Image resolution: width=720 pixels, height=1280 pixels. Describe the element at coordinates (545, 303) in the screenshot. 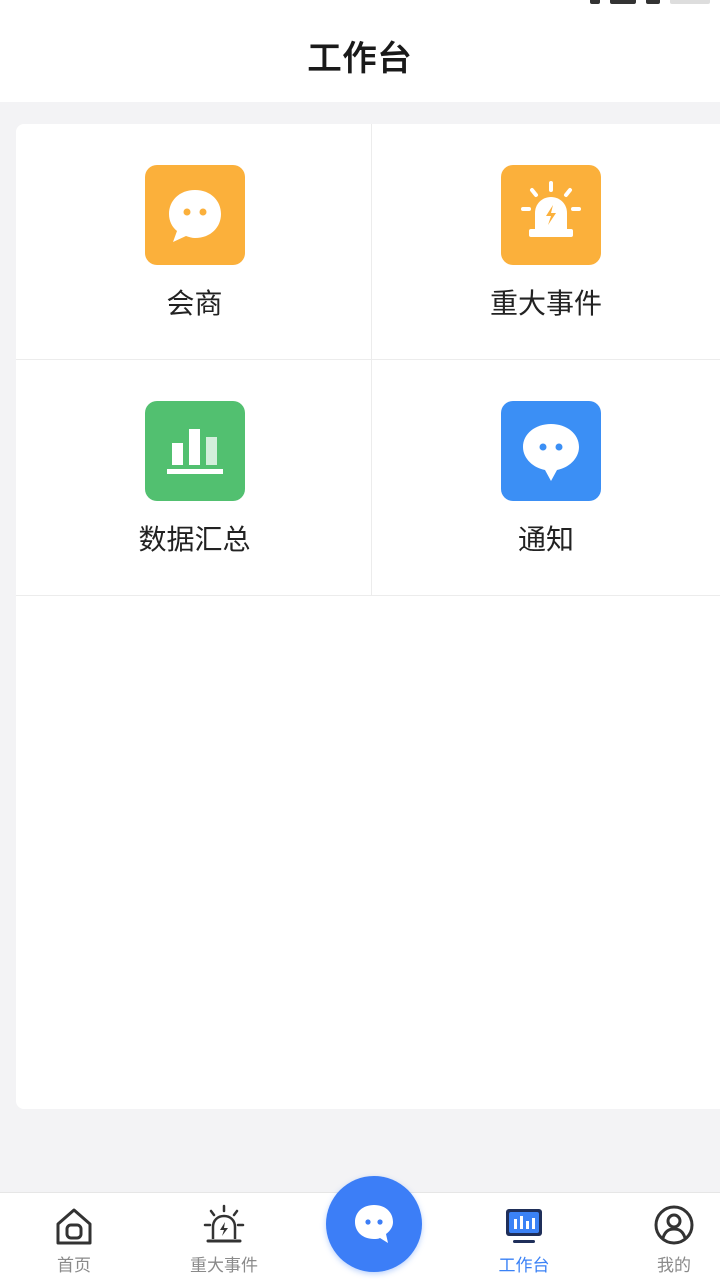

I see `grid-item-label: 重大事件` at that location.